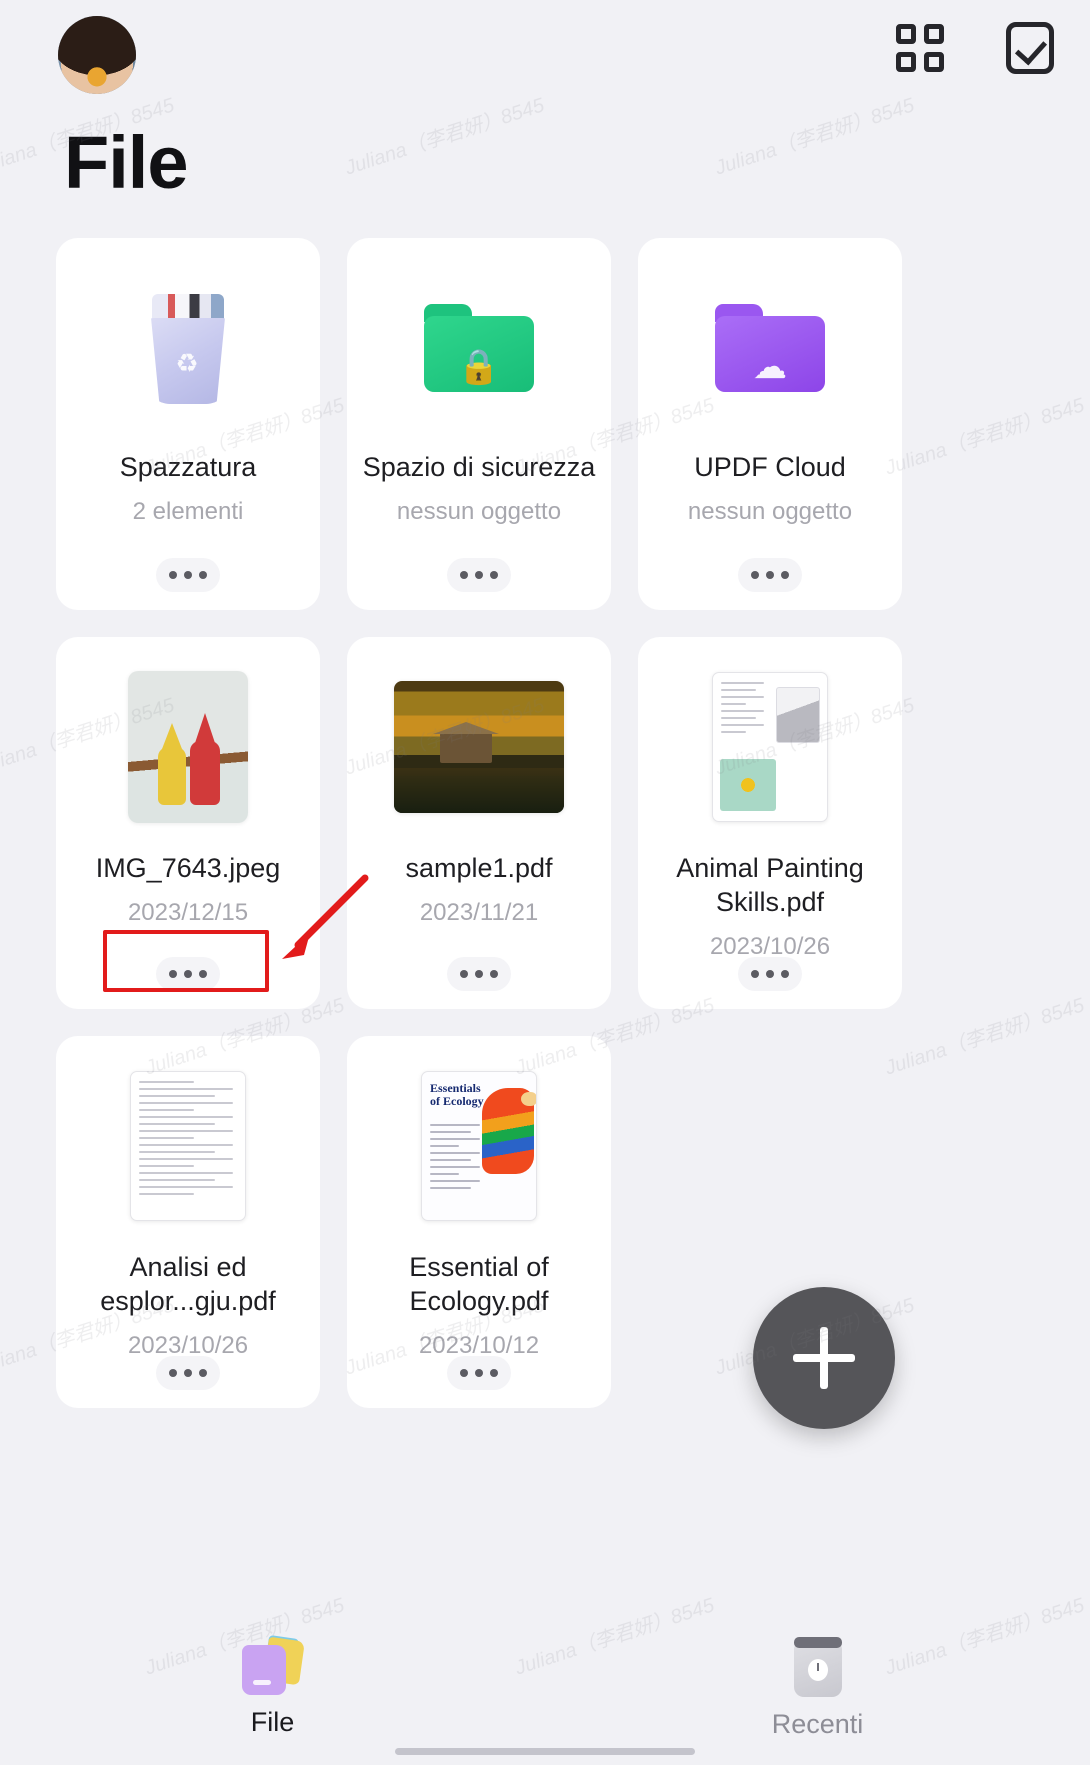 This screenshot has height=1765, width=1090. Describe the element at coordinates (770, 885) in the screenshot. I see `file-card-name: Animal Painting Skills.pdf` at that location.